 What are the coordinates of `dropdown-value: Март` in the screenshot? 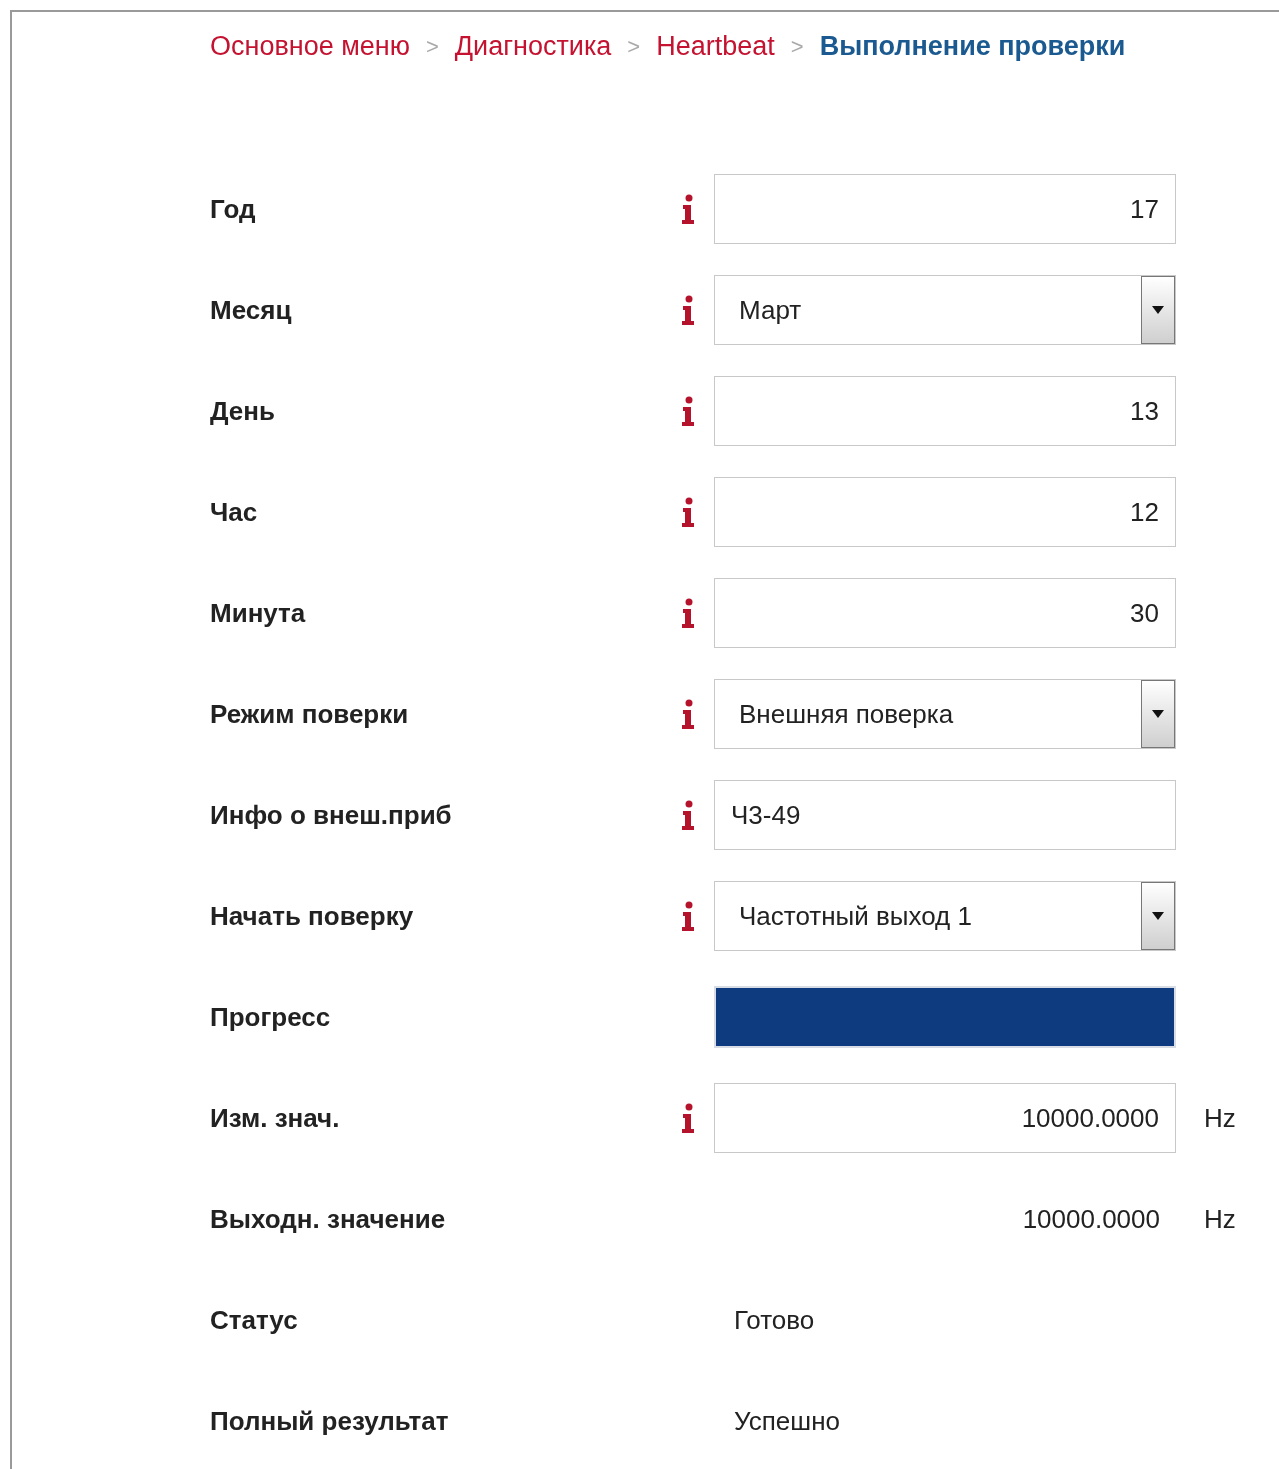 It's located at (770, 310).